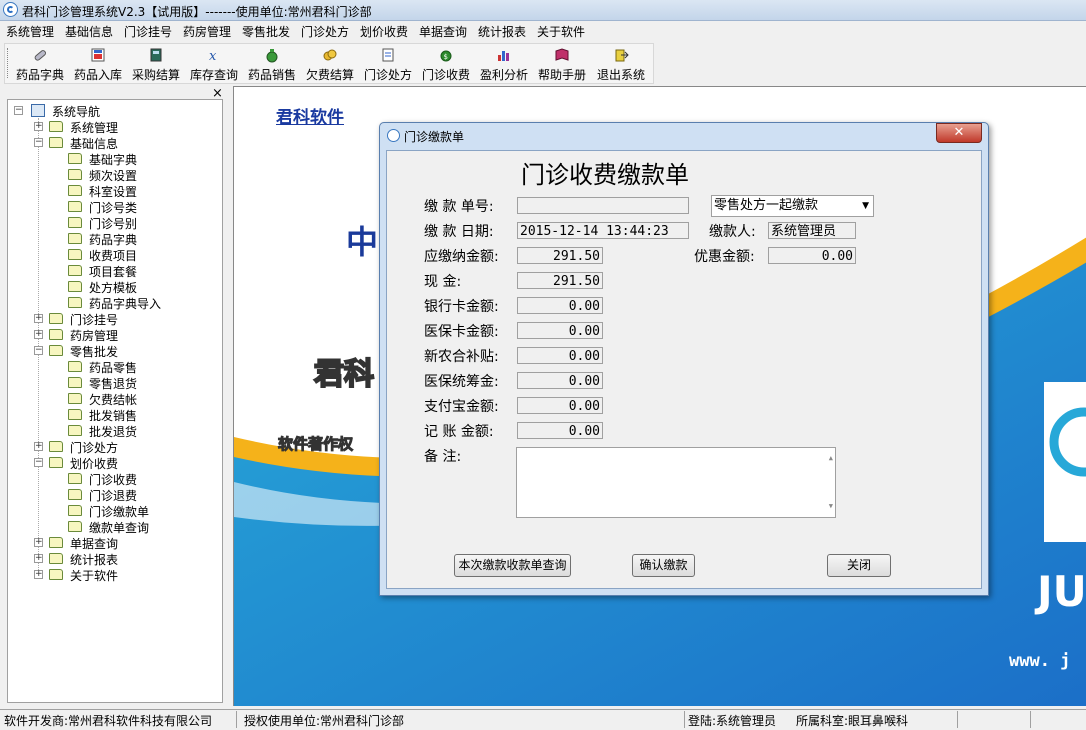 The width and height of the screenshot is (1086, 730). What do you see at coordinates (560, 255) in the screenshot?
I see `amount-due-field: 291.50` at bounding box center [560, 255].